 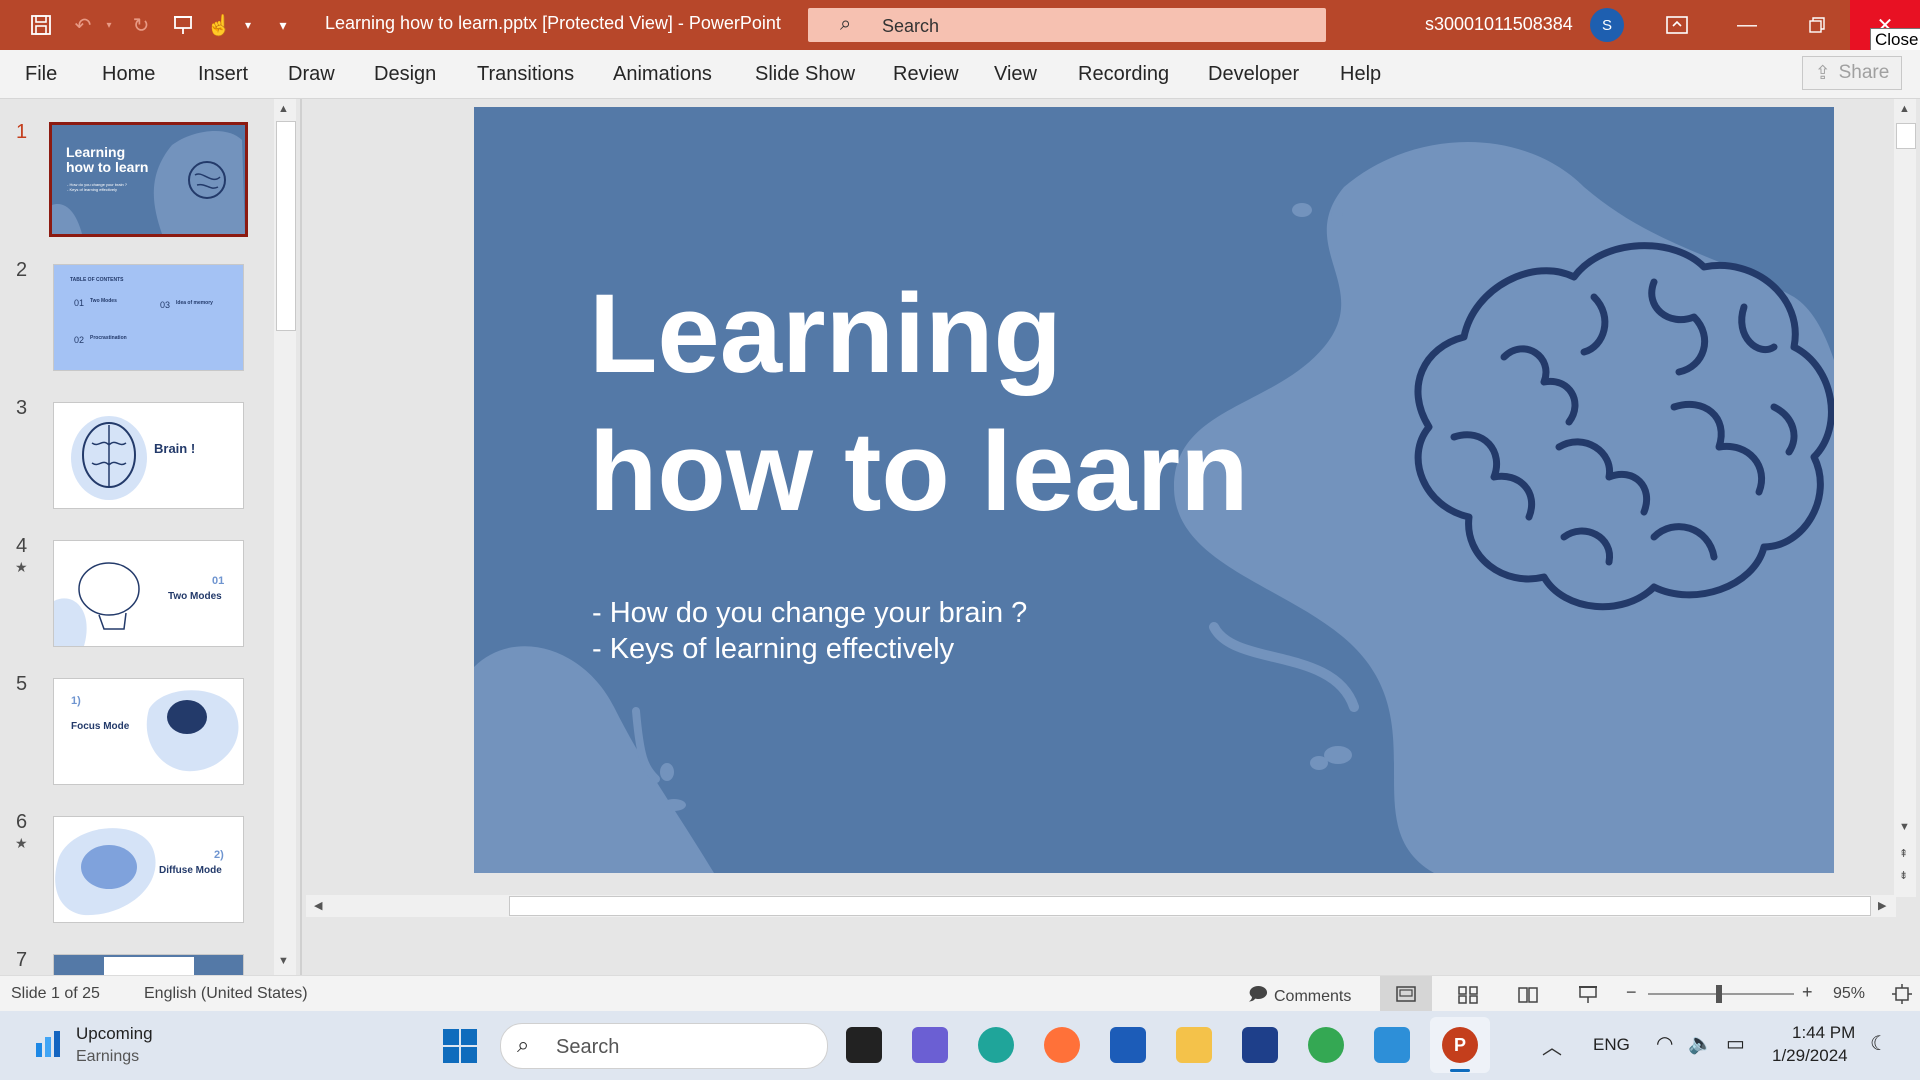 What do you see at coordinates (1895, 40) in the screenshot?
I see `close-tooltip: Close` at bounding box center [1895, 40].